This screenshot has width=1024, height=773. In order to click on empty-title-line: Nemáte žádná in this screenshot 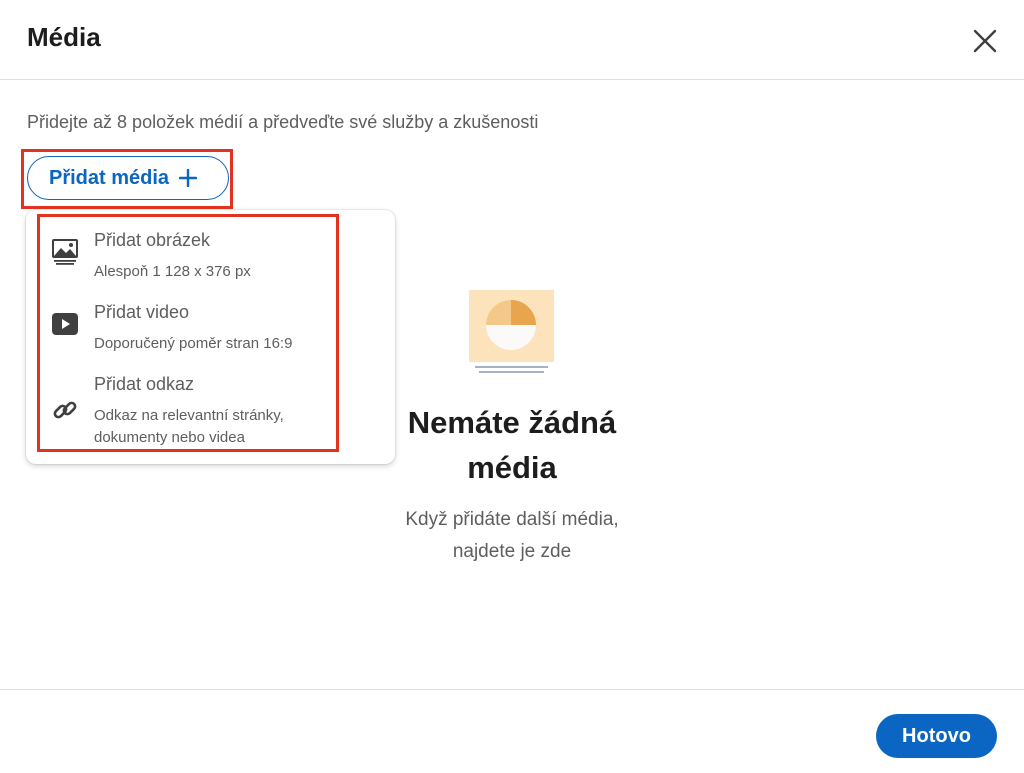, I will do `click(512, 422)`.